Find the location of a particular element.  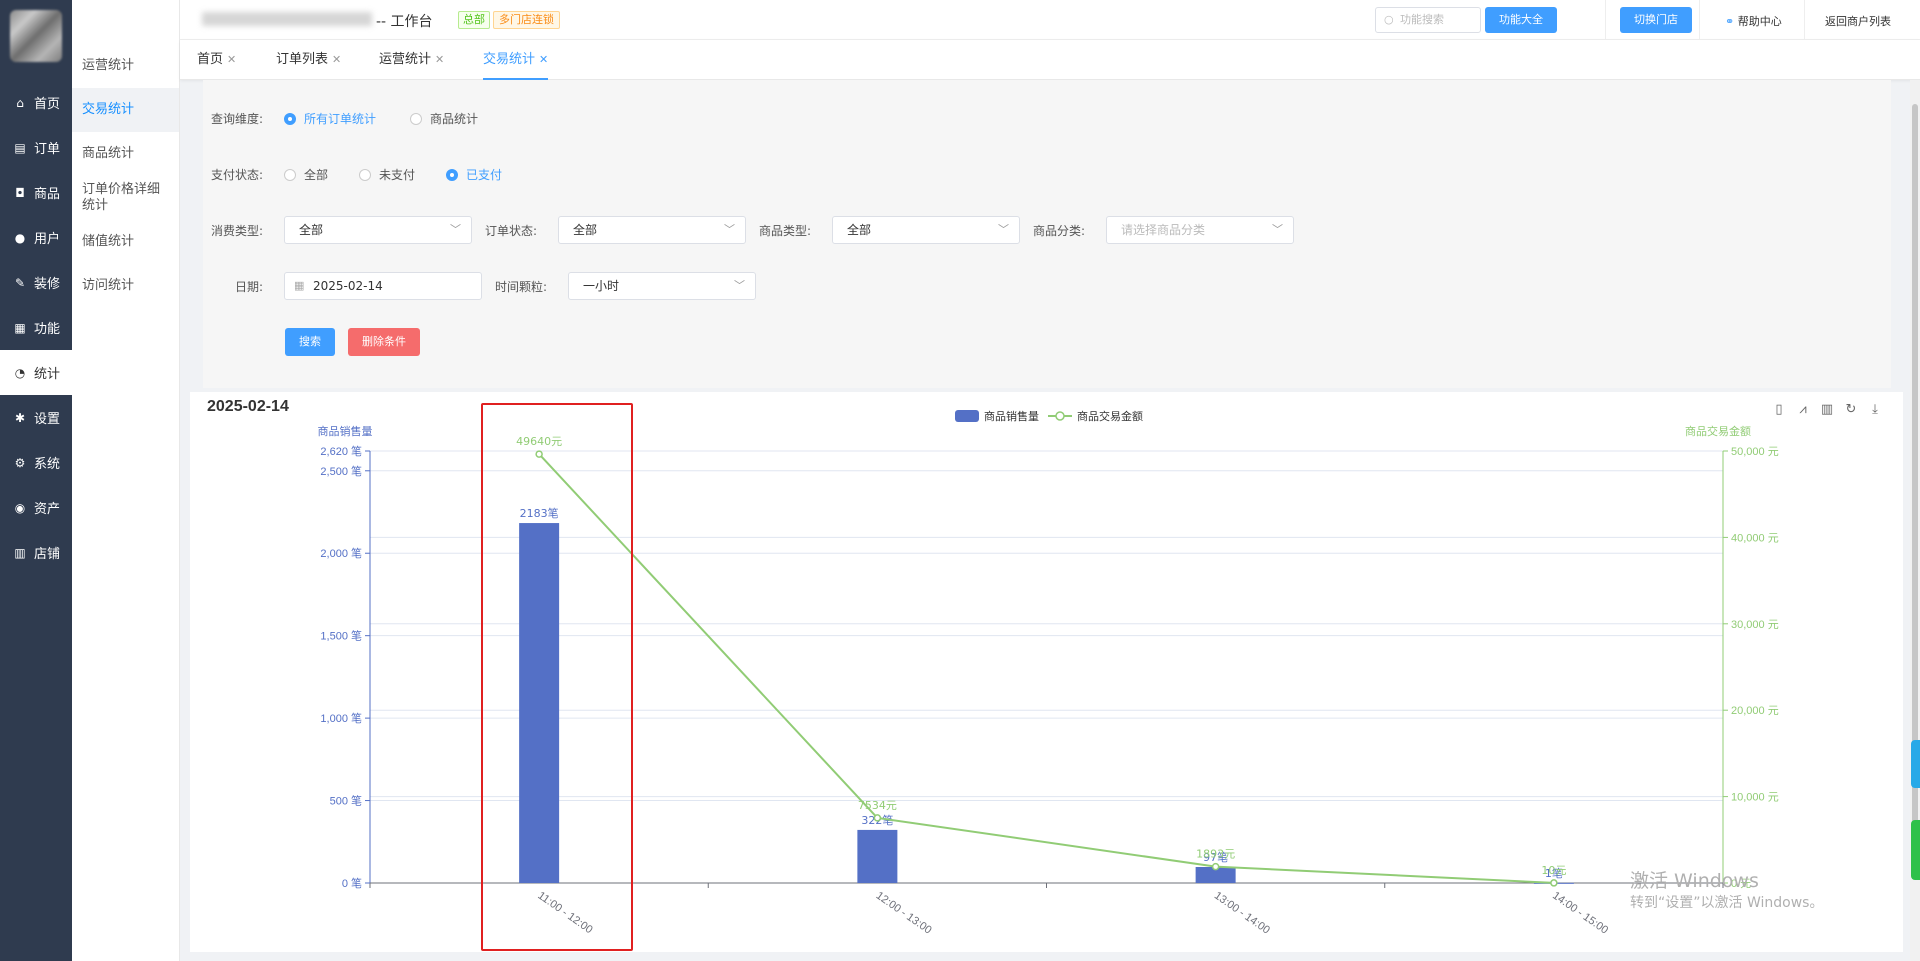

floating-widget-blue is located at coordinates (1915, 764).